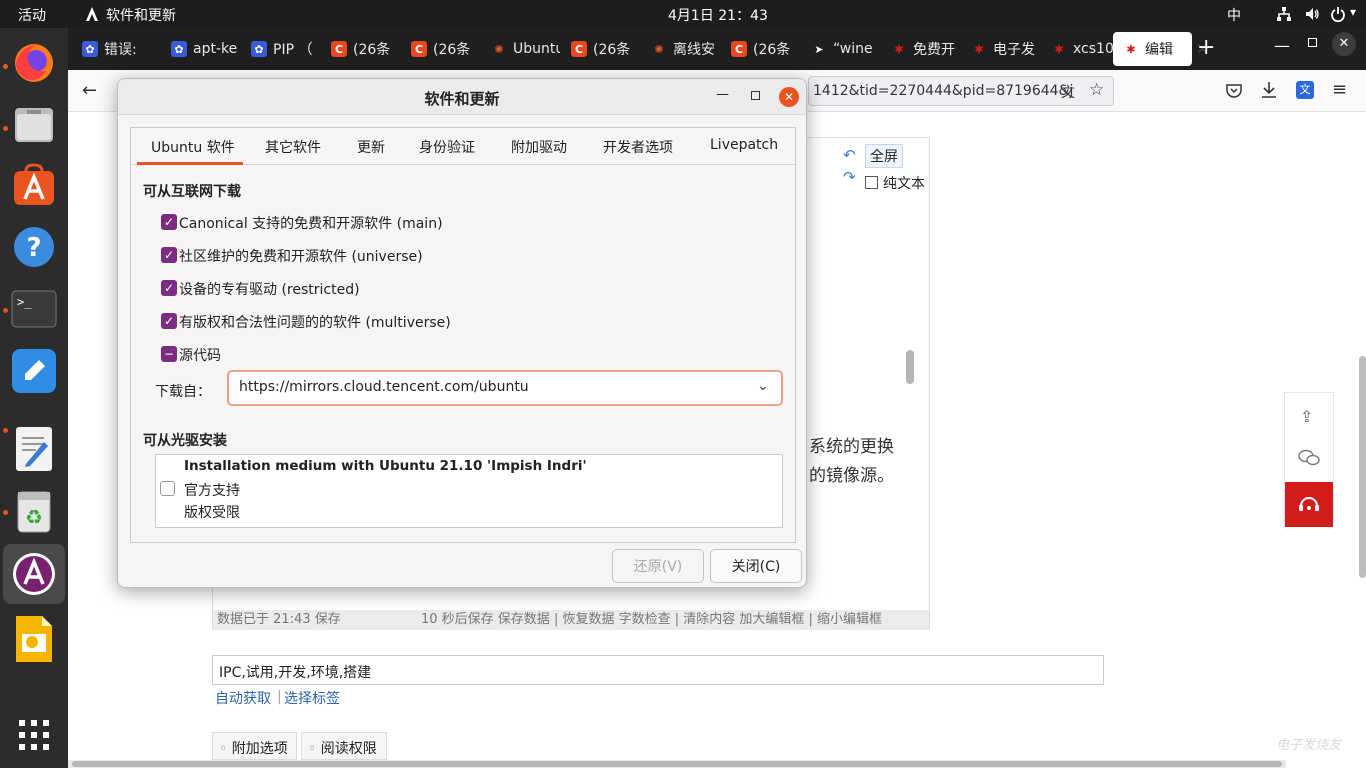  Describe the element at coordinates (280, 49) in the screenshot. I see `browser-tab: ✿ PIP （` at that location.